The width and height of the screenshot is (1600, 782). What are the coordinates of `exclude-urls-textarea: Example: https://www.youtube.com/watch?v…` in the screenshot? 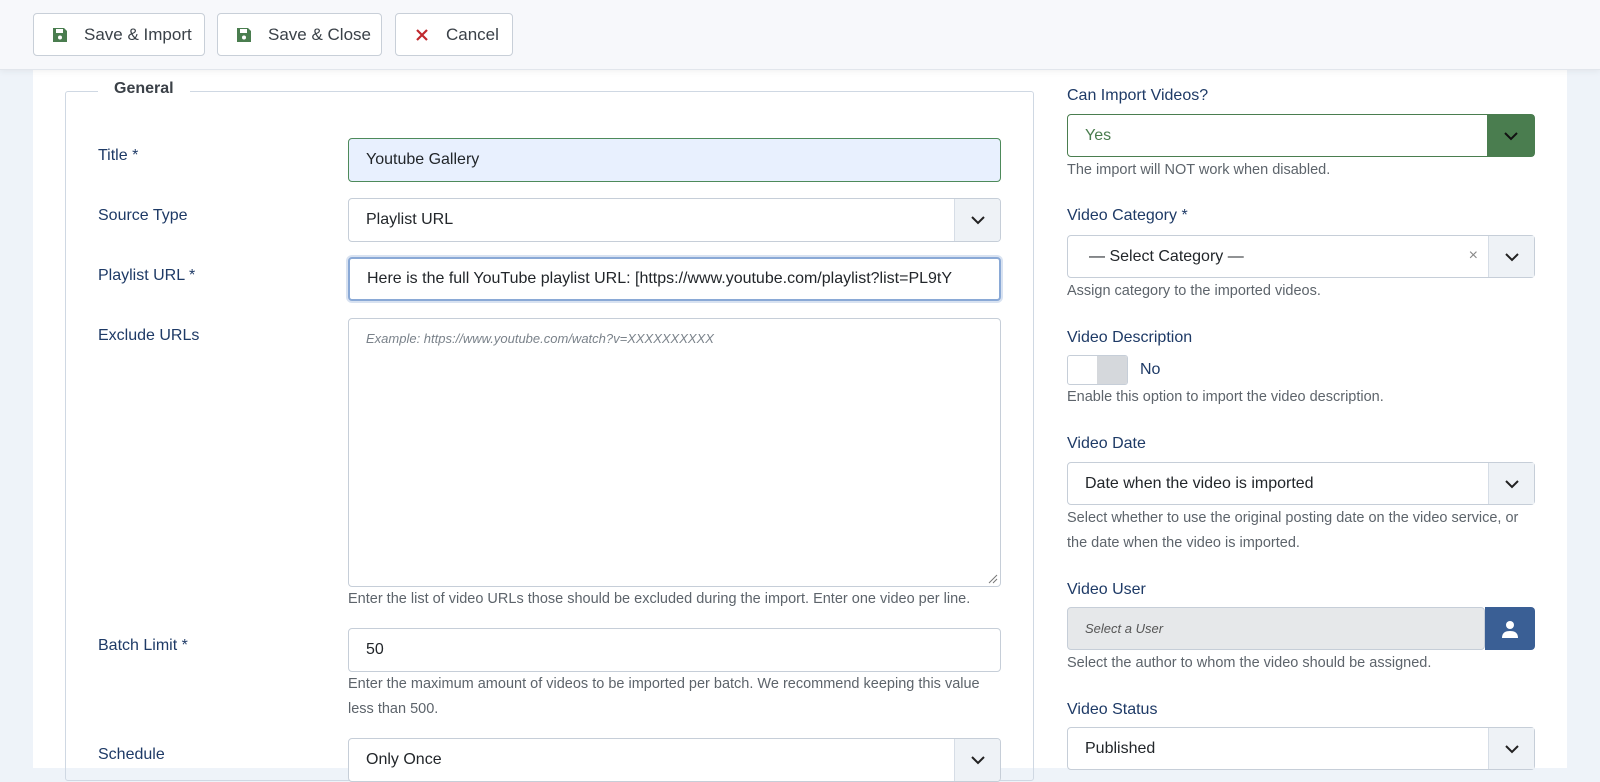 It's located at (674, 452).